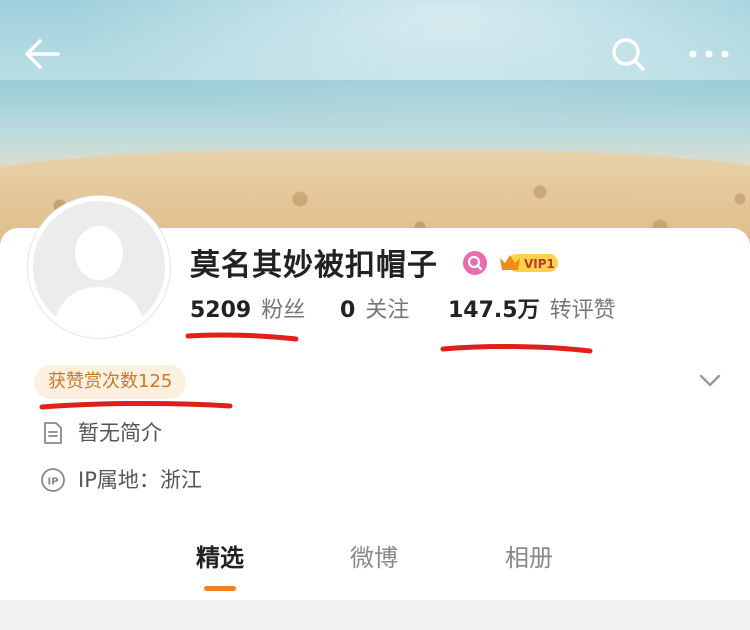 This screenshot has width=750, height=630. What do you see at coordinates (374, 555) in the screenshot?
I see `tab-weibo: 微博` at bounding box center [374, 555].